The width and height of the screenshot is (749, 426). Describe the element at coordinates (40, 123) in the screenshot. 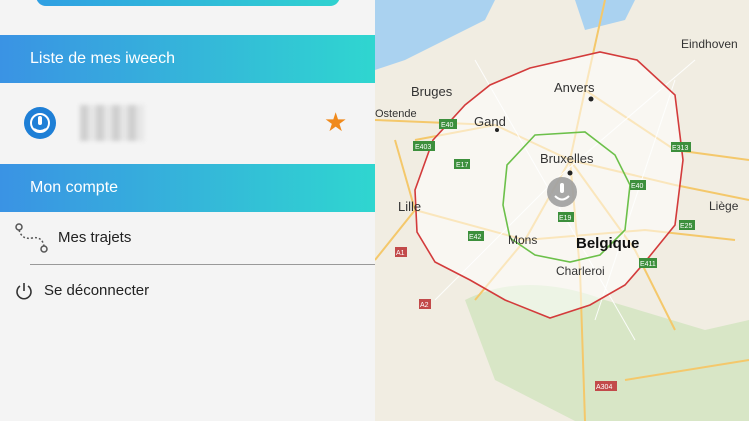

I see `bike-device-icon` at that location.